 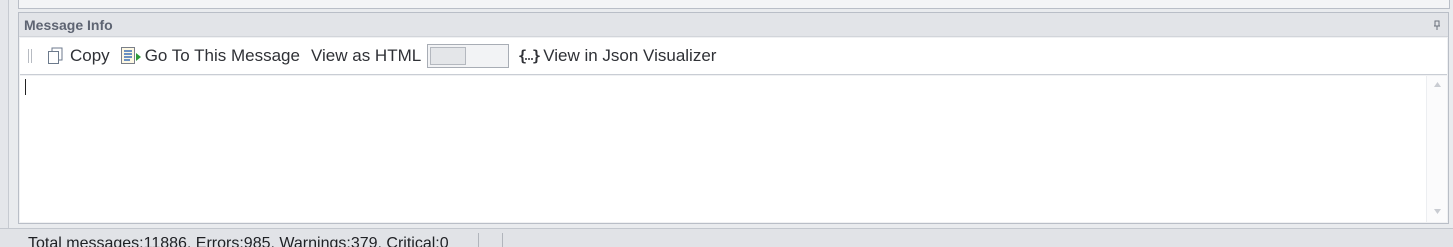 I want to click on vertical-scrollbar, so click(x=1436, y=149).